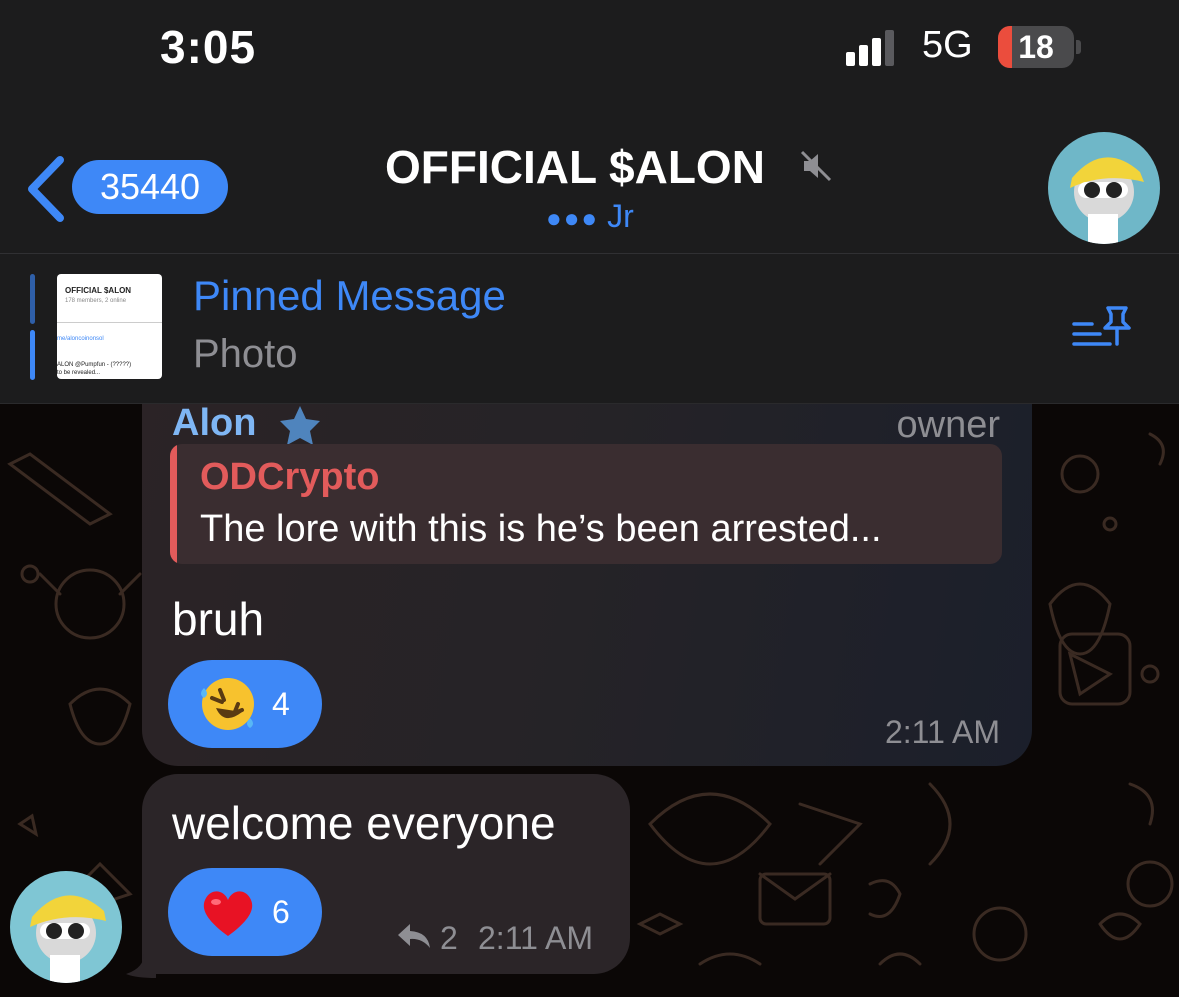 The width and height of the screenshot is (1179, 997). Describe the element at coordinates (227, 704) in the screenshot. I see `rolling-laughing-emoji-icon` at that location.